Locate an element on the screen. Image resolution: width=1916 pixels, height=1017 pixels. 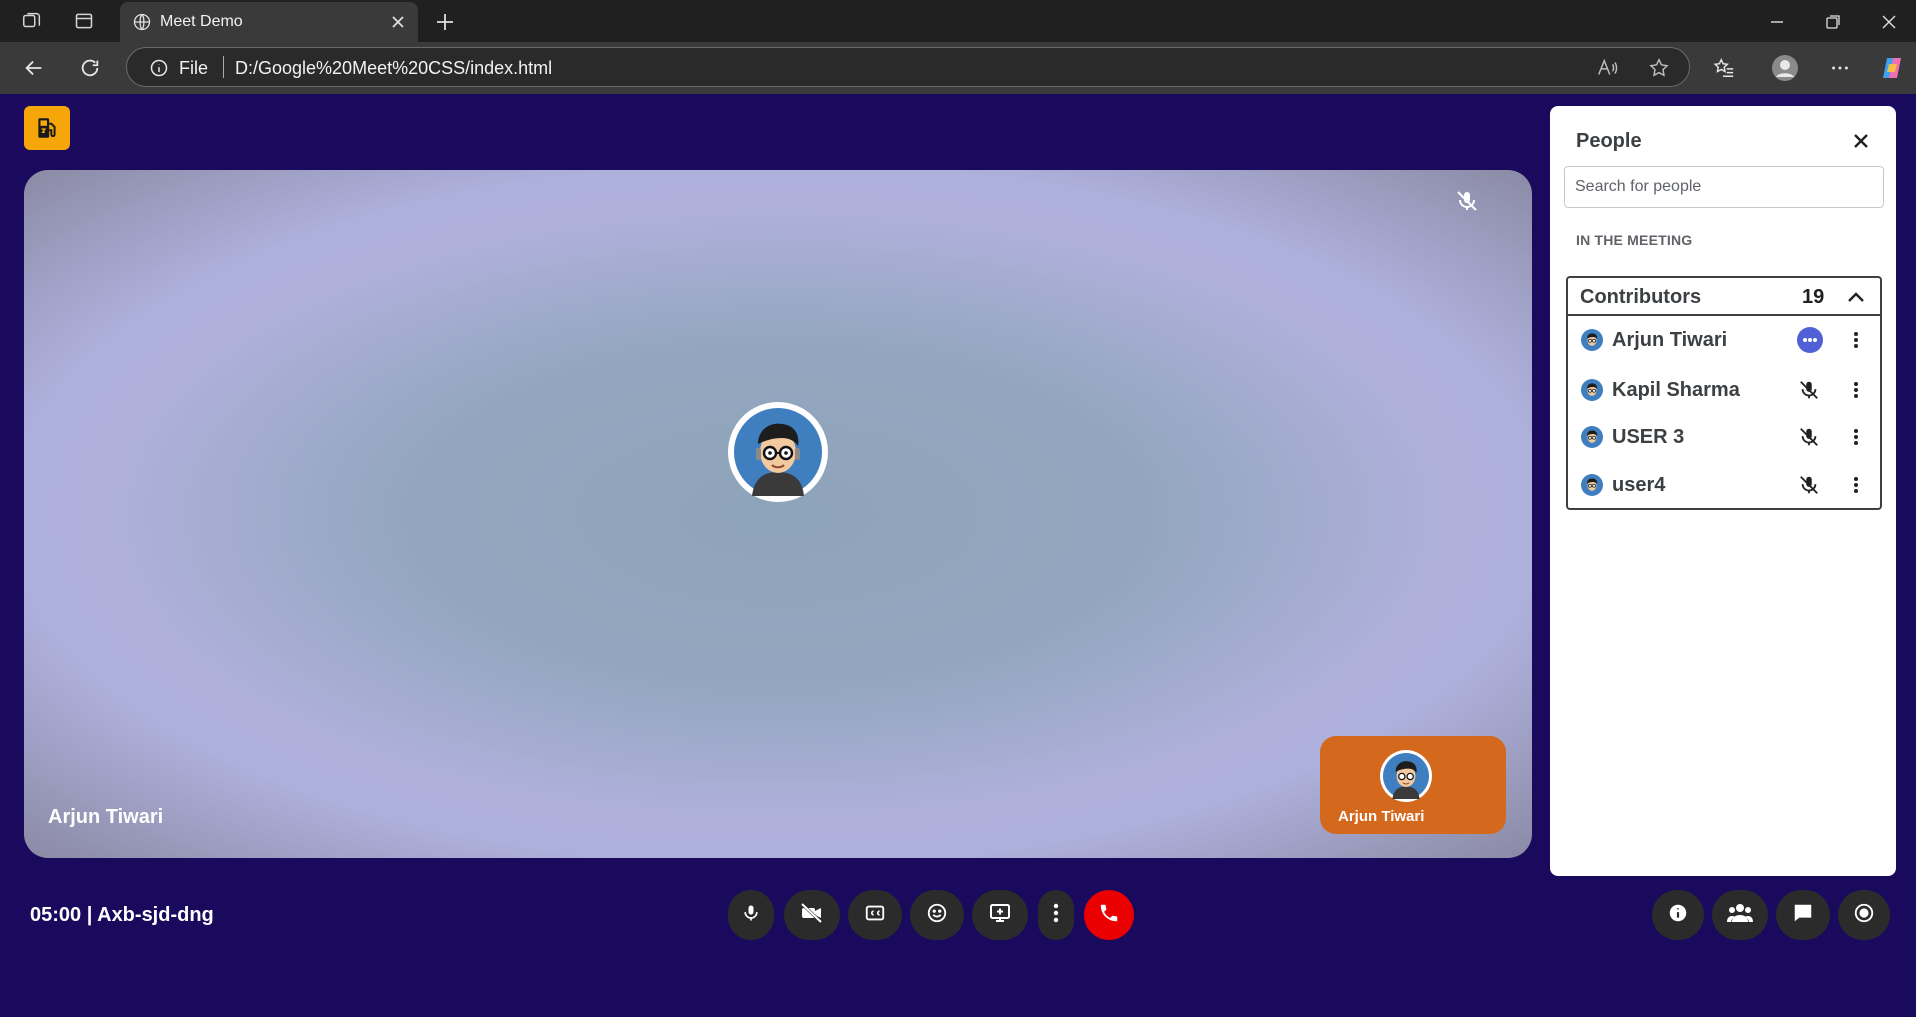
address-scheme: File is located at coordinates (194, 68).